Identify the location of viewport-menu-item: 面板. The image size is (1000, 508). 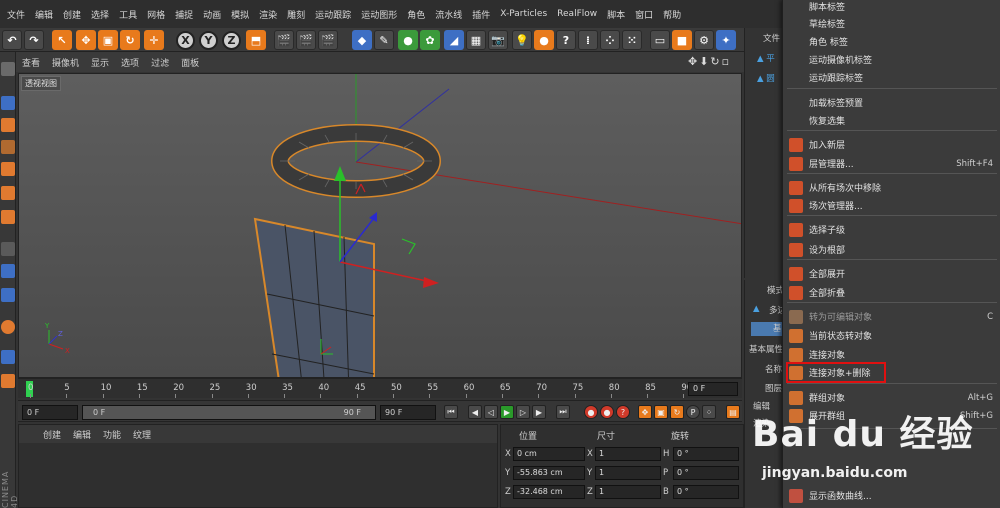
(190, 62).